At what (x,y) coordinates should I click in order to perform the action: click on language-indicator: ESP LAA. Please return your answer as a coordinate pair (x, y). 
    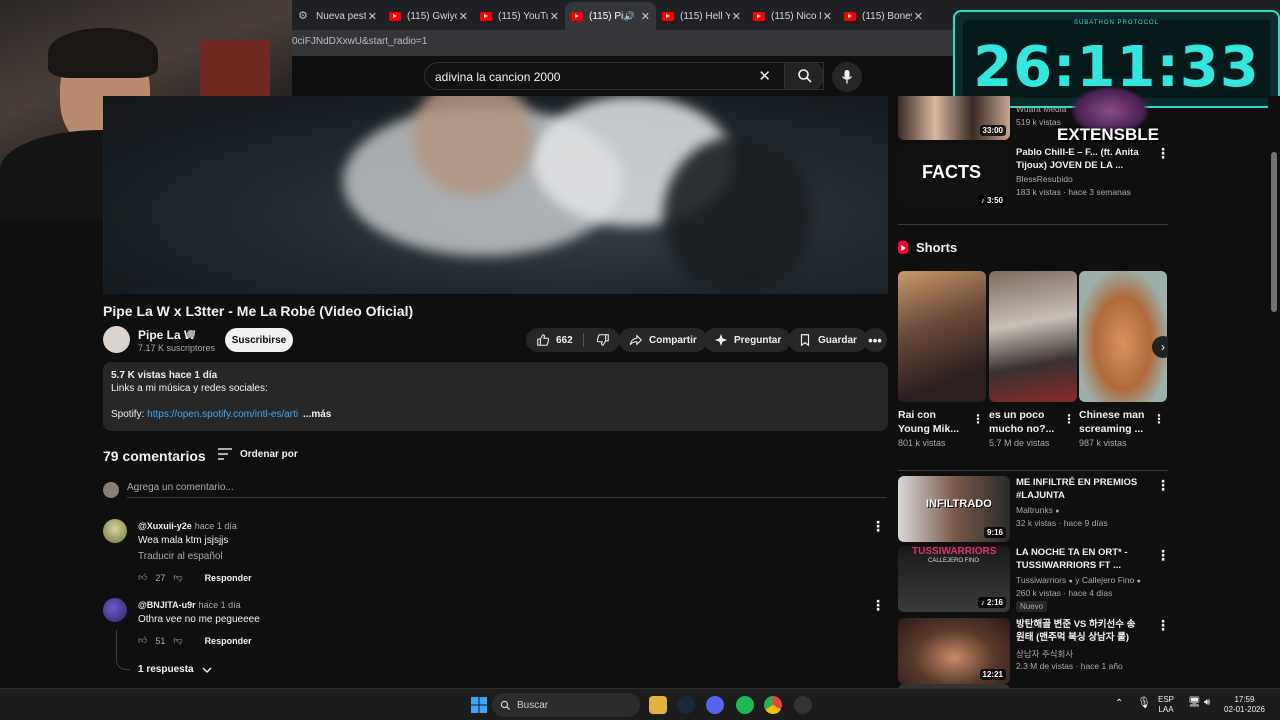
    Looking at the image, I should click on (1166, 705).